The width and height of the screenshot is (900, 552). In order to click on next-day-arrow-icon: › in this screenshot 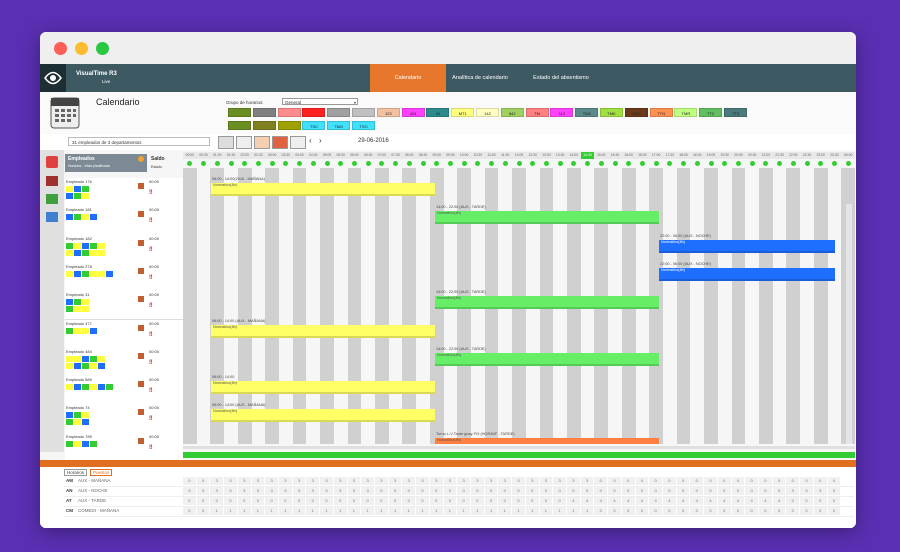, I will do `click(320, 140)`.